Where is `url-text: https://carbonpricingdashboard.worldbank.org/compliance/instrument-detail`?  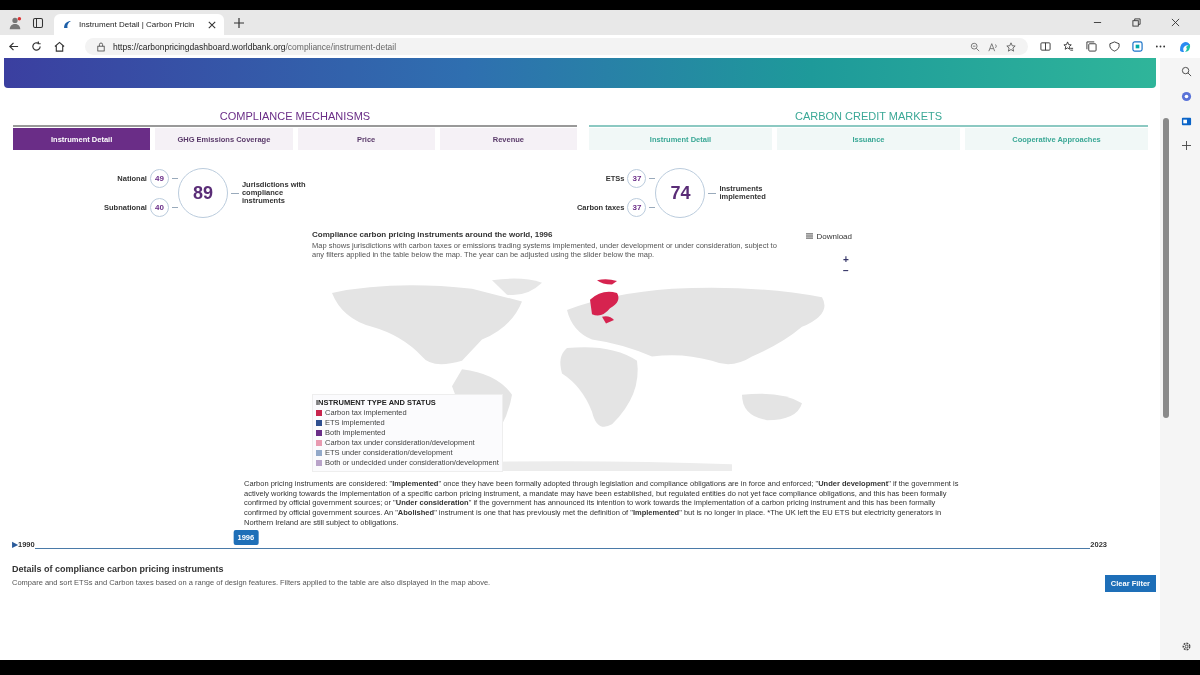
url-text: https://carbonpricingdashboard.worldbank.org/compliance/instrument-detail is located at coordinates (255, 46).